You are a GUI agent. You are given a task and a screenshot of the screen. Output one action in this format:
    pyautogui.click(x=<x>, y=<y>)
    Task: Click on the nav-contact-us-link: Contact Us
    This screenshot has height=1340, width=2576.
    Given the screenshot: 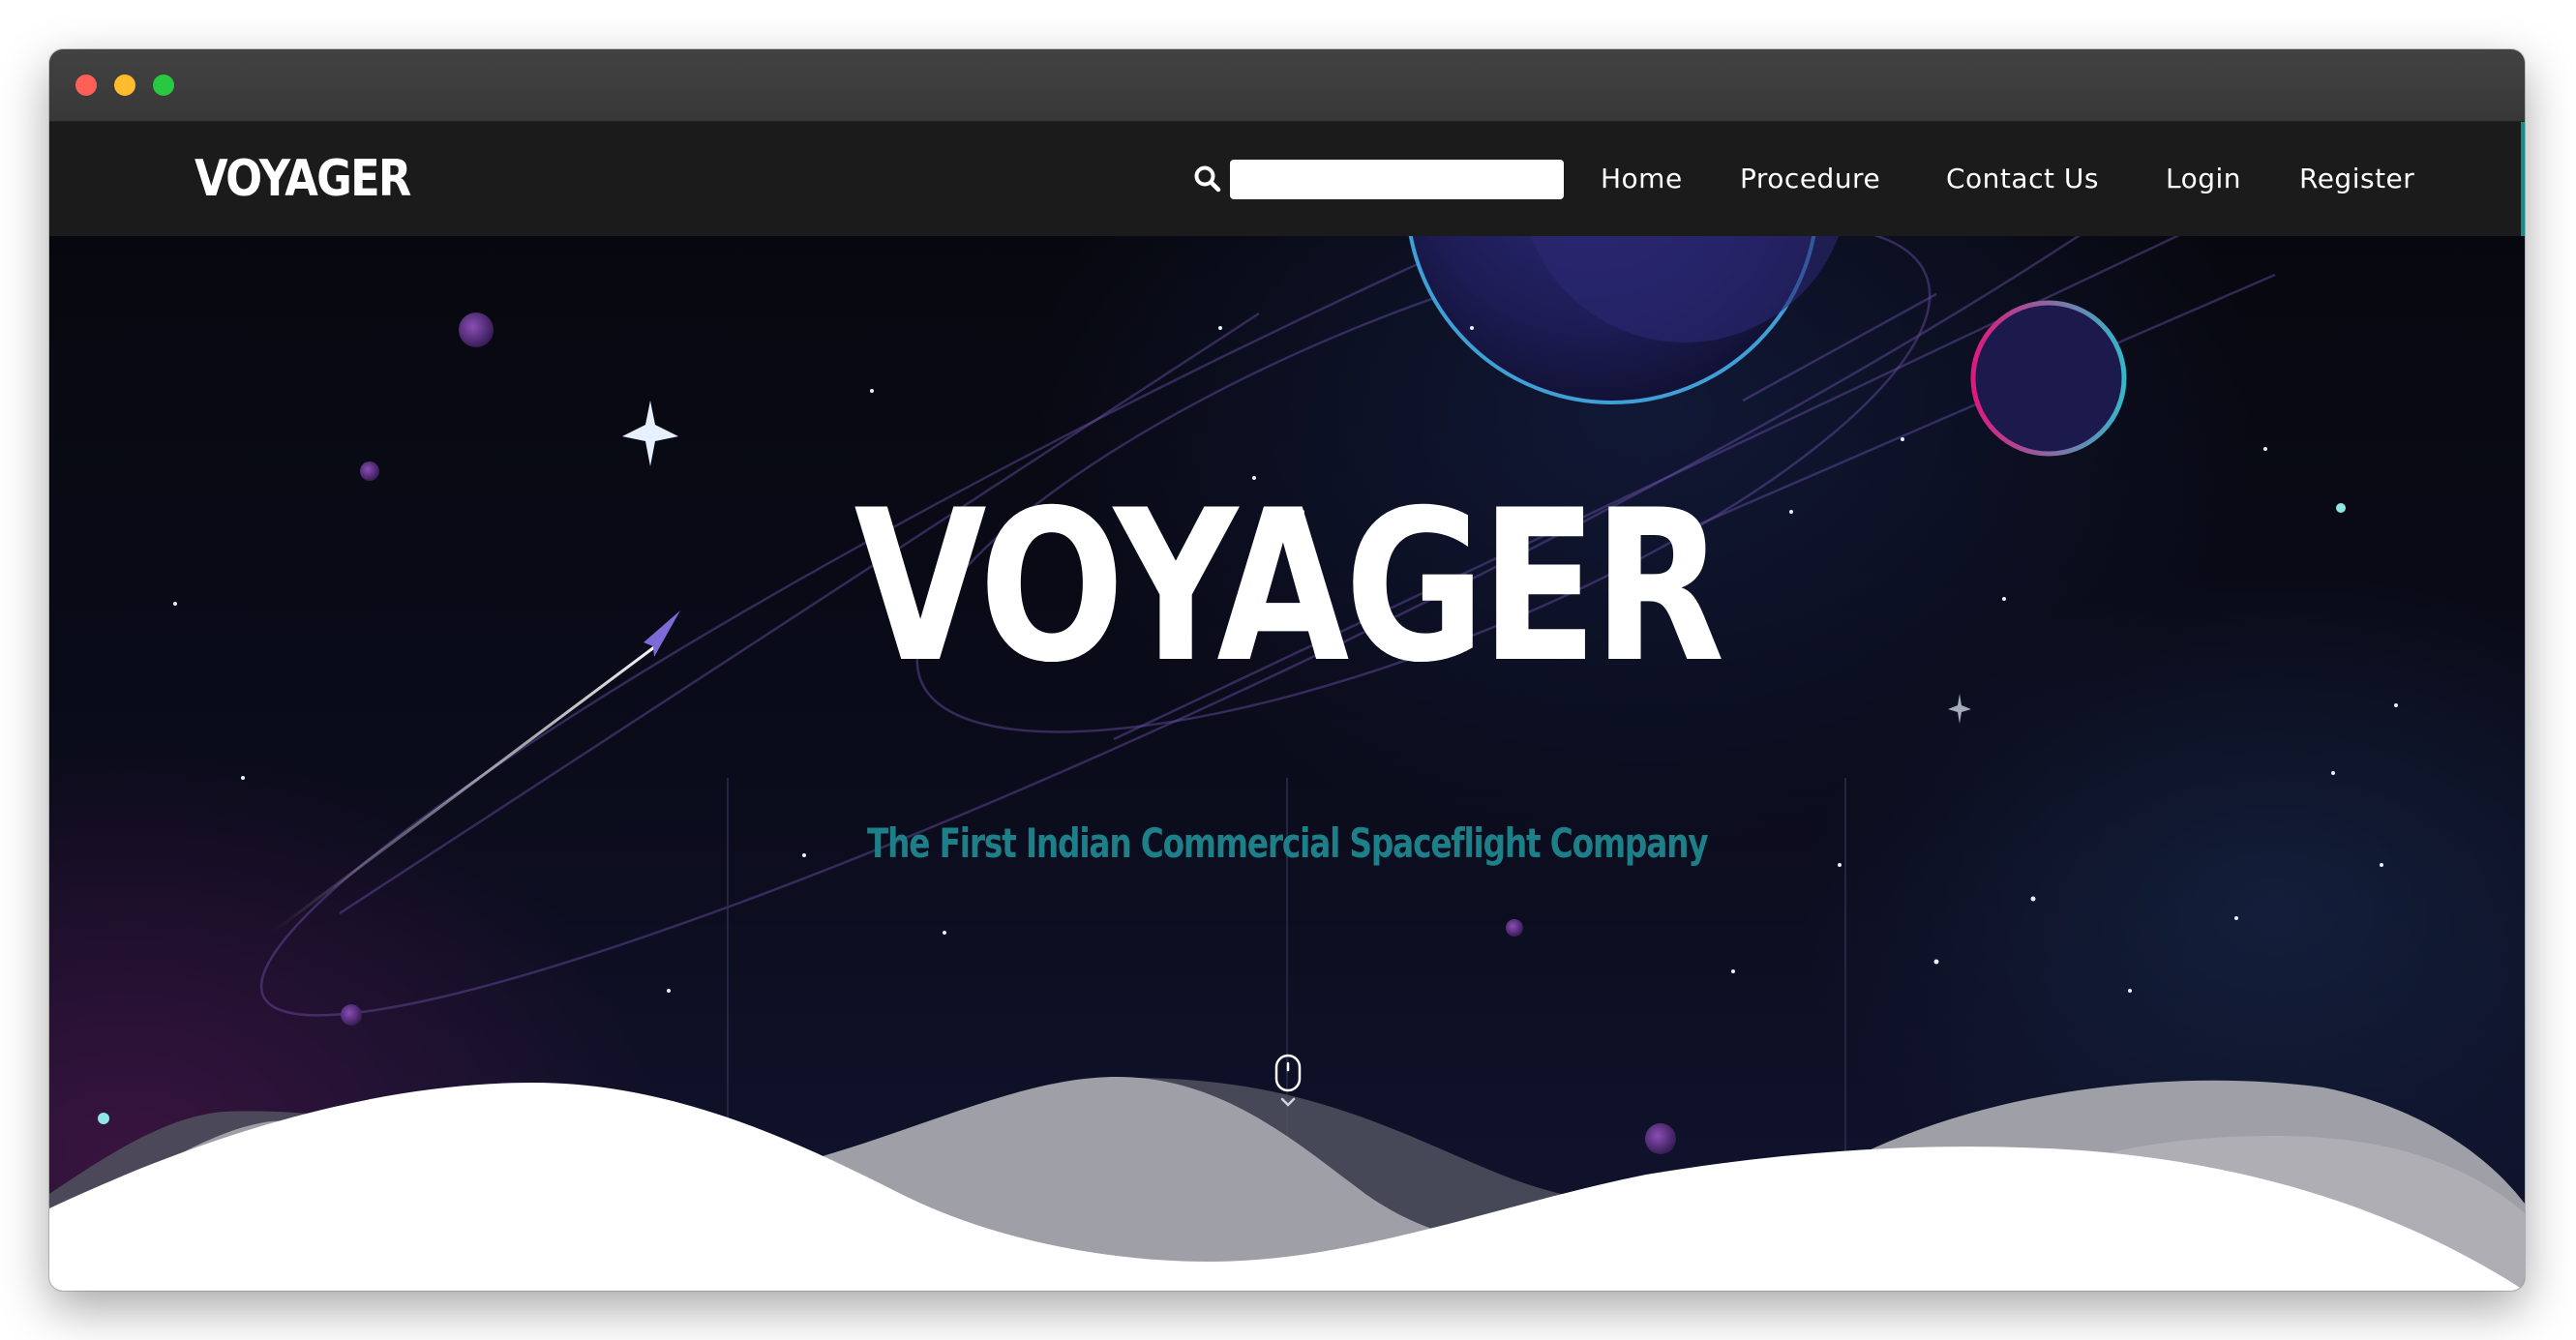 What is the action you would take?
    pyautogui.click(x=2022, y=179)
    